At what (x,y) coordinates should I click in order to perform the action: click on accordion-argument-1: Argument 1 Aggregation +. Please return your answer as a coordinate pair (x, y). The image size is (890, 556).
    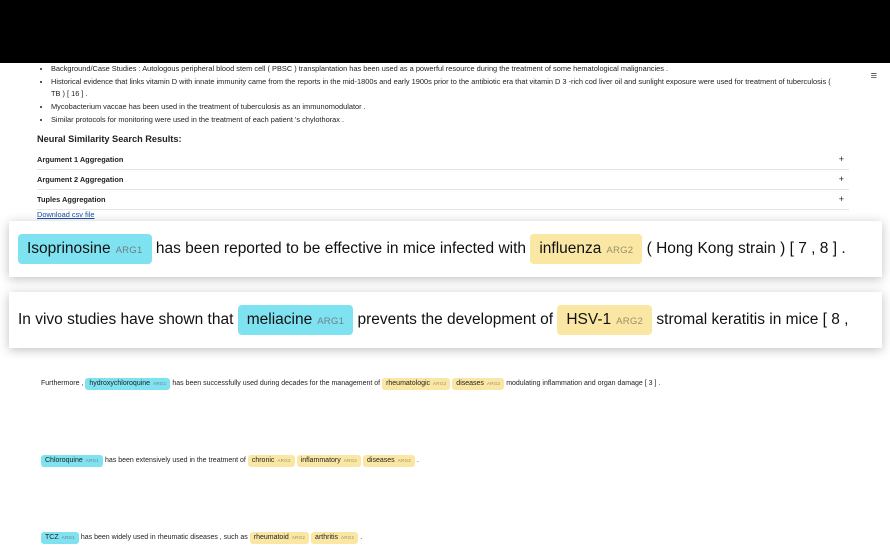
    Looking at the image, I should click on (443, 160).